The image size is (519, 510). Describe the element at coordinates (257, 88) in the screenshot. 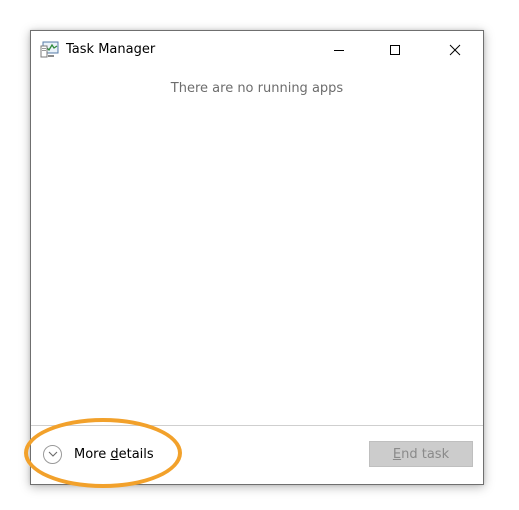

I see `empty-state-message: There are no running apps` at that location.